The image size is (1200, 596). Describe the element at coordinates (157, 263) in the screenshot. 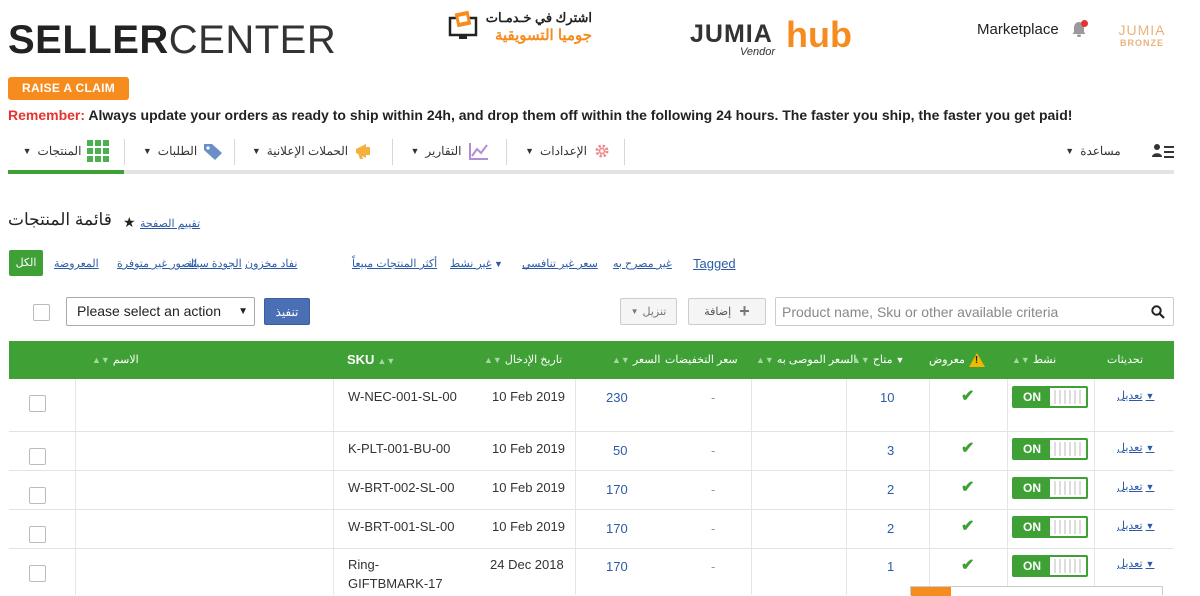

I see `filter-missing-images: الصور غير متوفرة` at that location.